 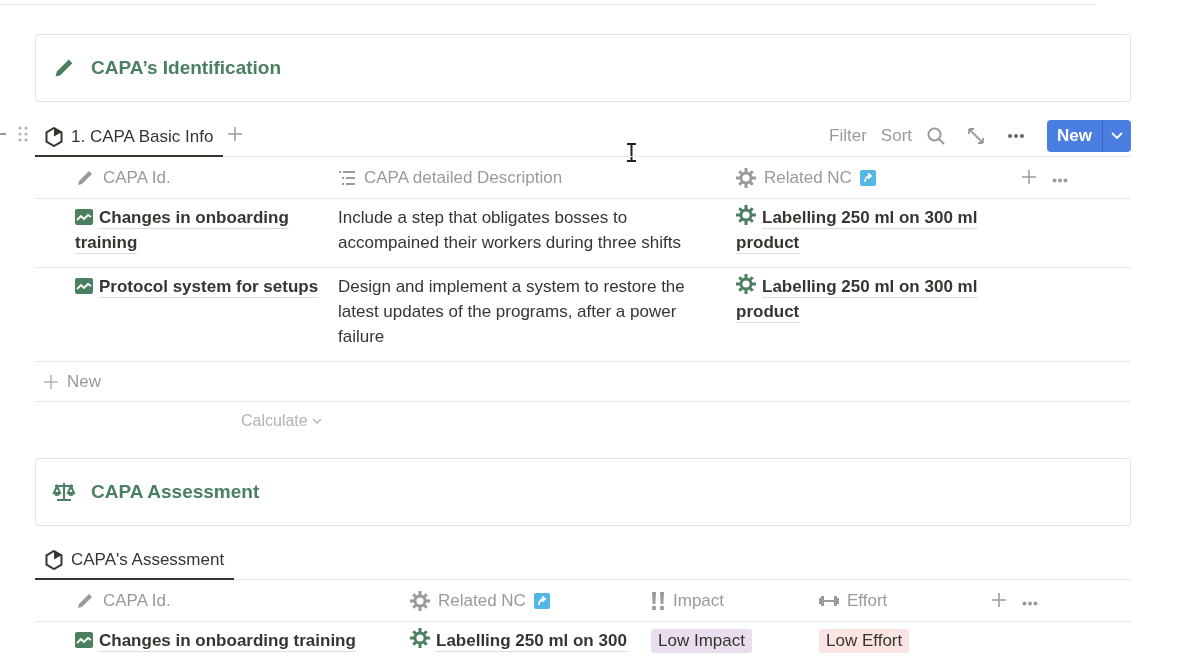 What do you see at coordinates (701, 641) in the screenshot?
I see `impact-tag: Low Impact` at bounding box center [701, 641].